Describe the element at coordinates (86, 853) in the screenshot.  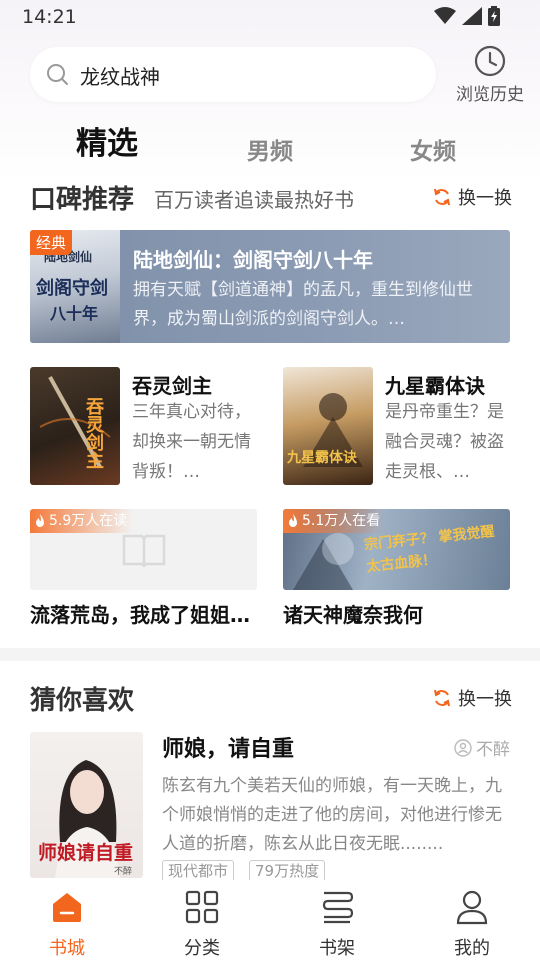
I see `cover-title-text: 师娘请自重` at that location.